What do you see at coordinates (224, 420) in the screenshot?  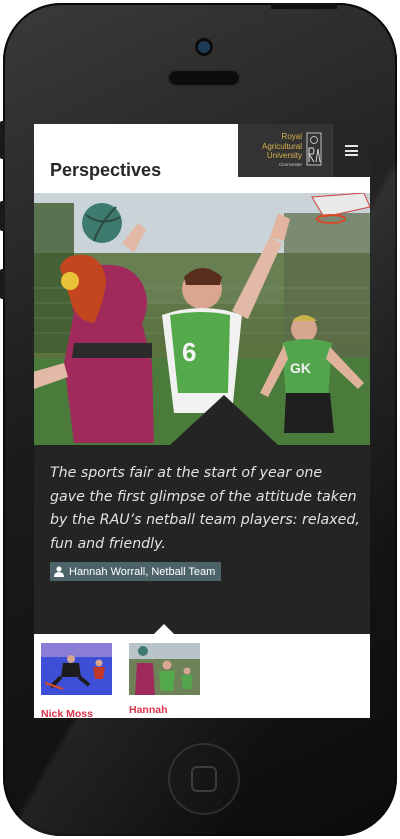 I see `caption-pointer` at bounding box center [224, 420].